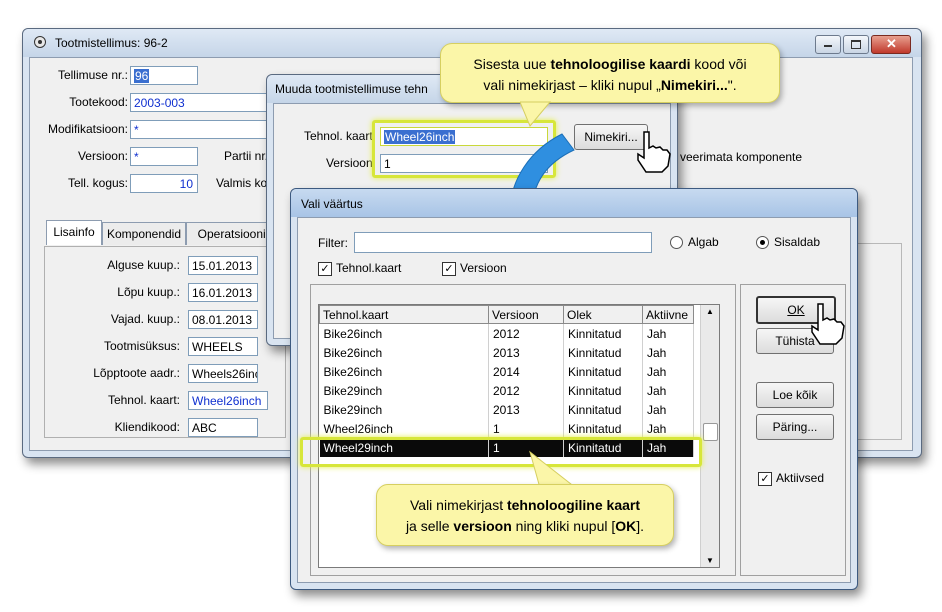  I want to click on scroll-up-icon: ▲, so click(710, 311).